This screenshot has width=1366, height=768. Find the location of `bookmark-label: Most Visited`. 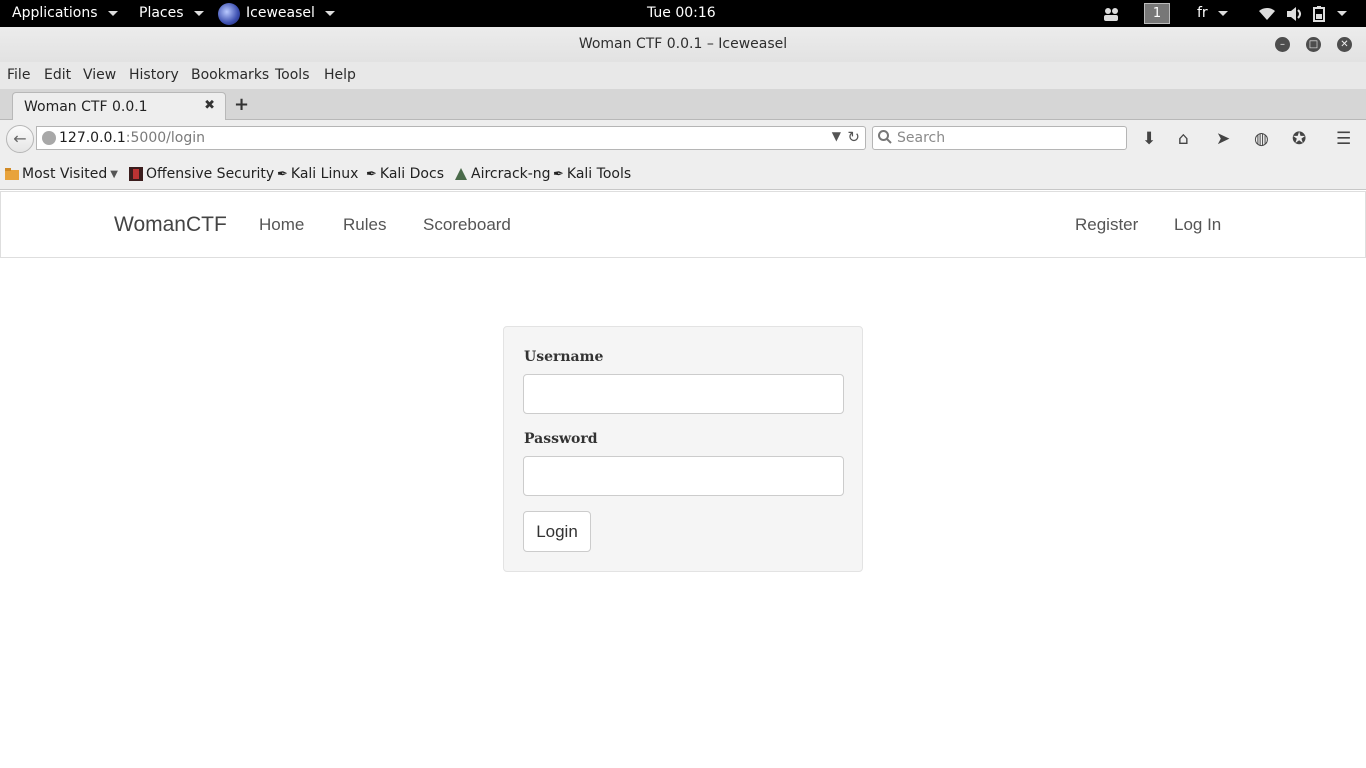

bookmark-label: Most Visited is located at coordinates (65, 174).